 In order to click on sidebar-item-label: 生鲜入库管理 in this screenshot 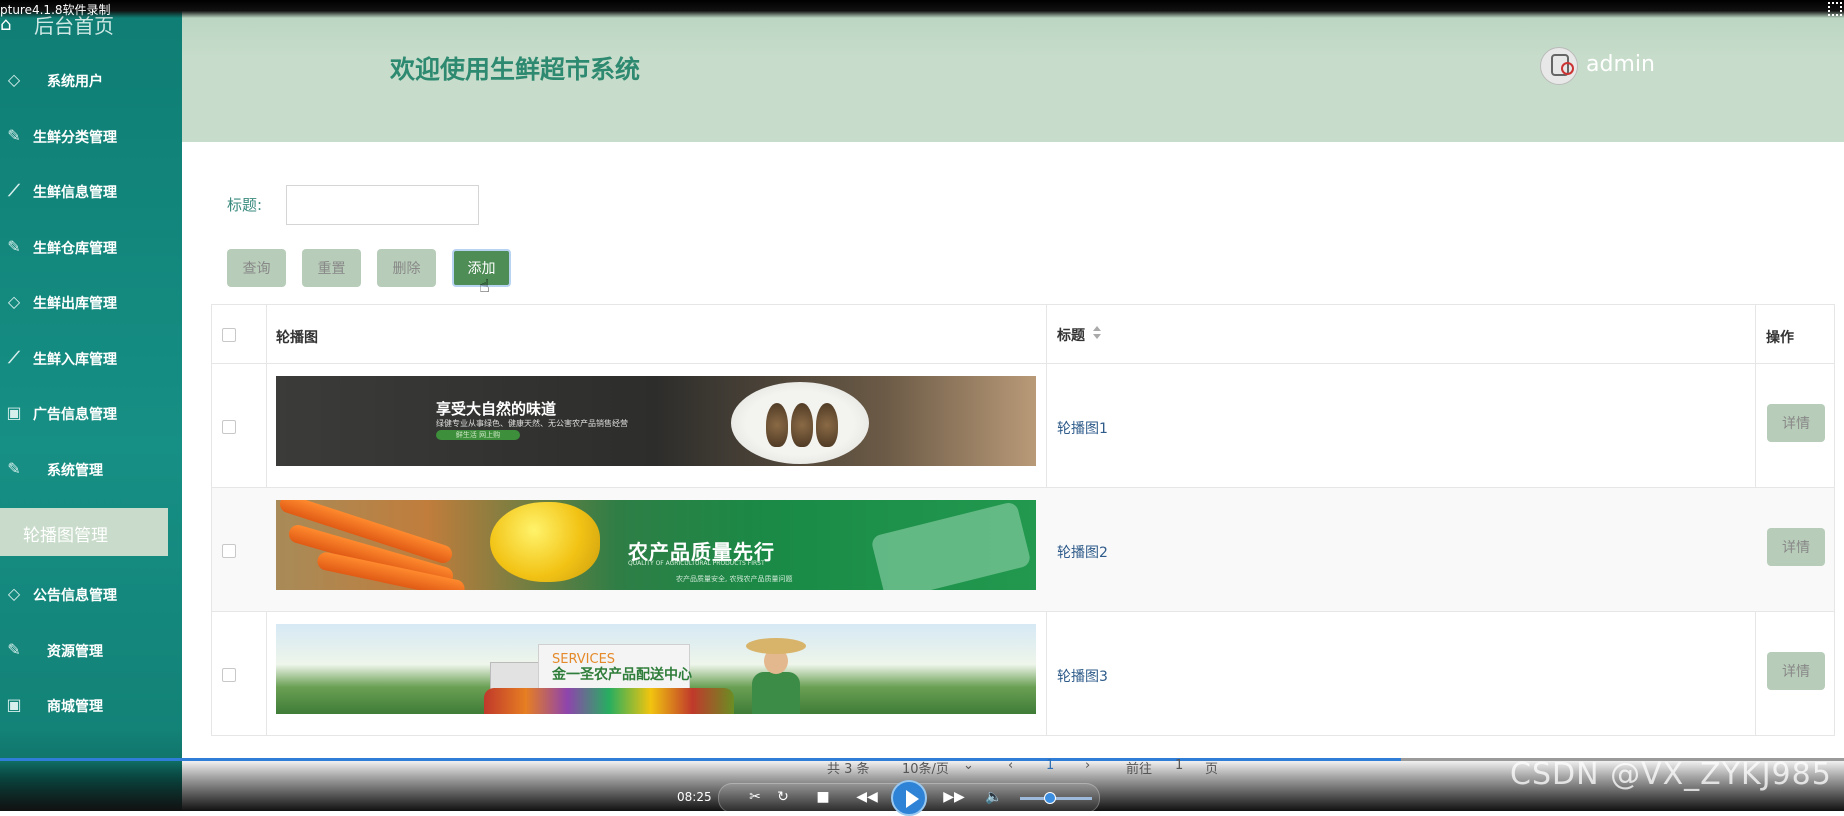, I will do `click(75, 360)`.